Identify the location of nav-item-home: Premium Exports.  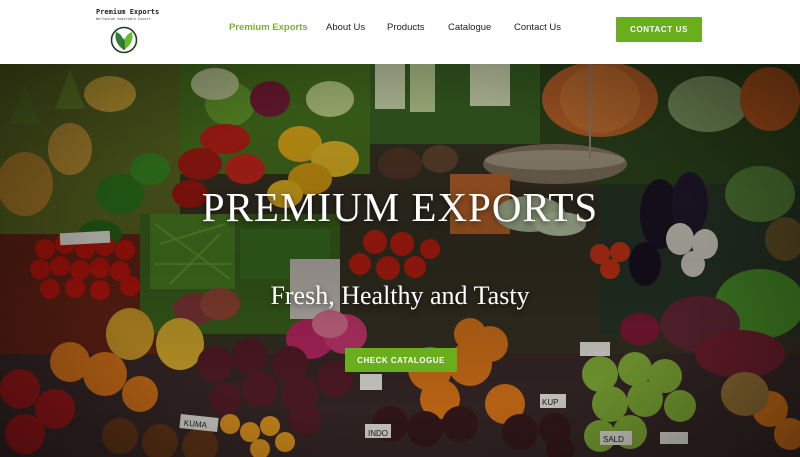
(268, 27).